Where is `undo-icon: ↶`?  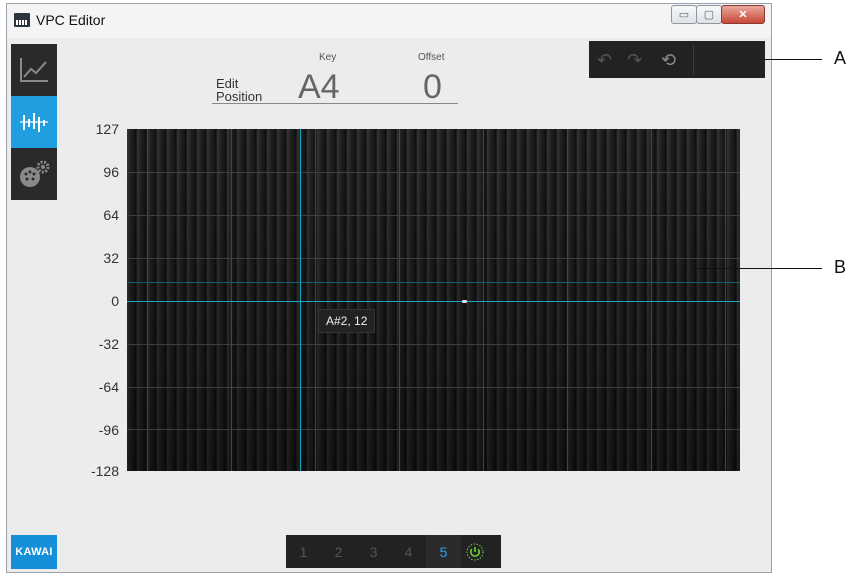 undo-icon: ↶ is located at coordinates (604, 60).